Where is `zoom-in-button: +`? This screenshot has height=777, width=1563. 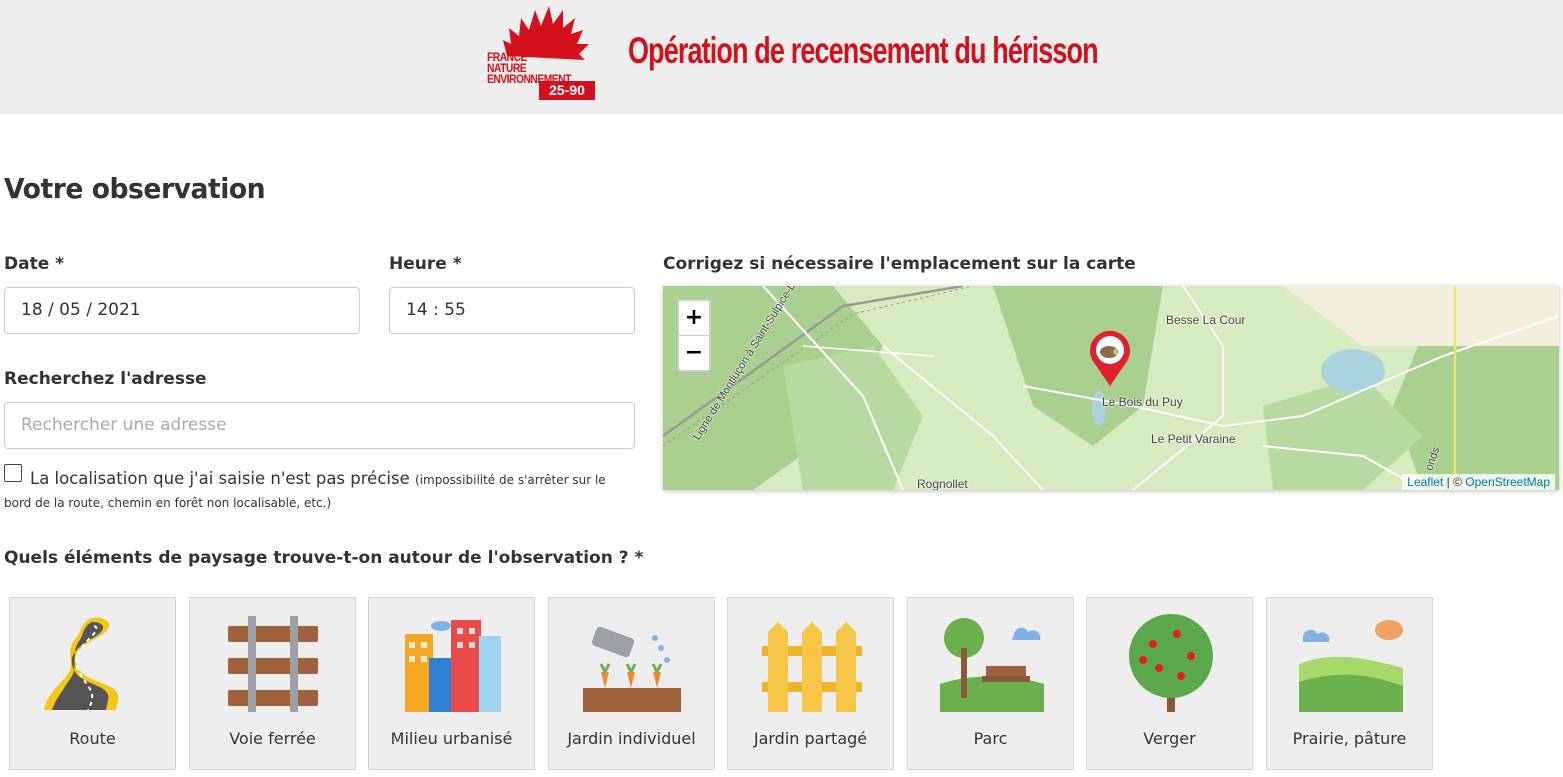
zoom-in-button: + is located at coordinates (694, 318).